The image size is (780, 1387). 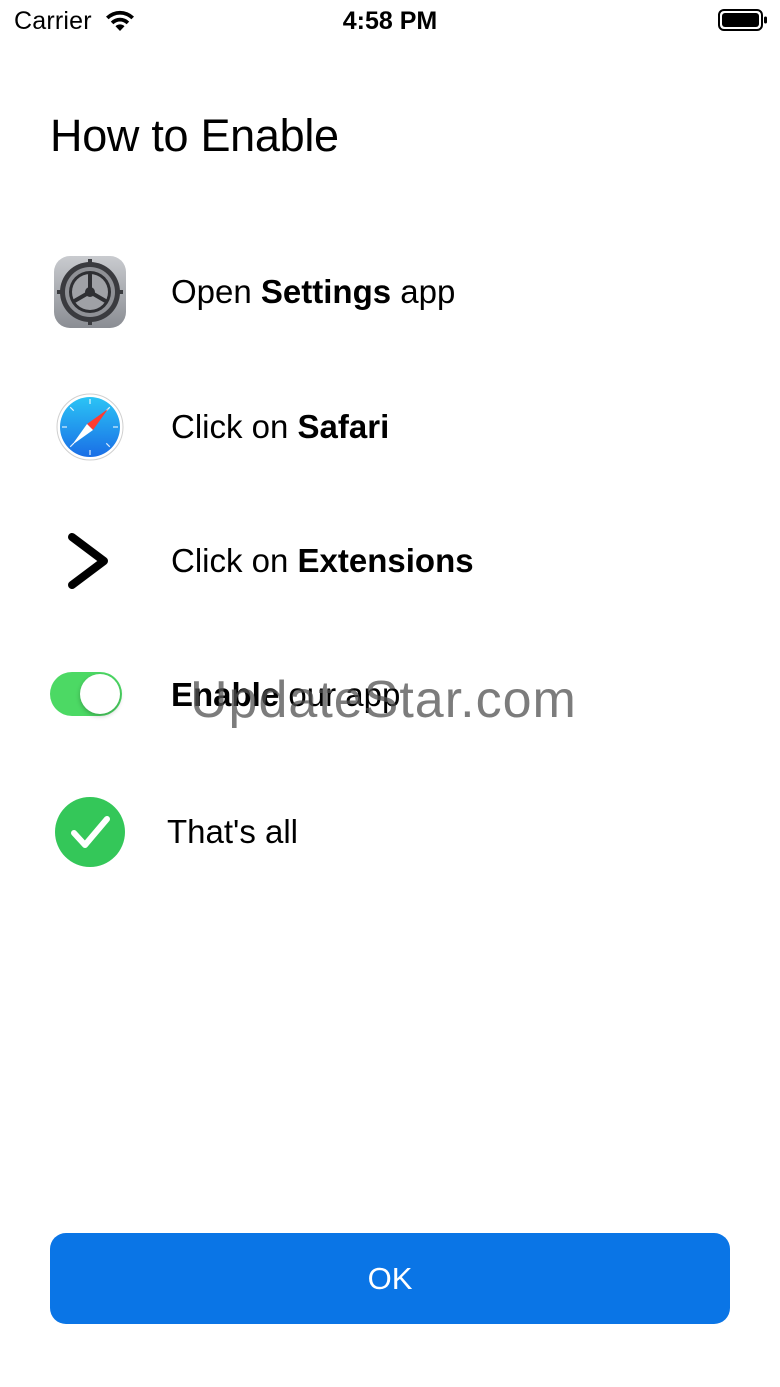 What do you see at coordinates (742, 20) in the screenshot?
I see `battery-icon` at bounding box center [742, 20].